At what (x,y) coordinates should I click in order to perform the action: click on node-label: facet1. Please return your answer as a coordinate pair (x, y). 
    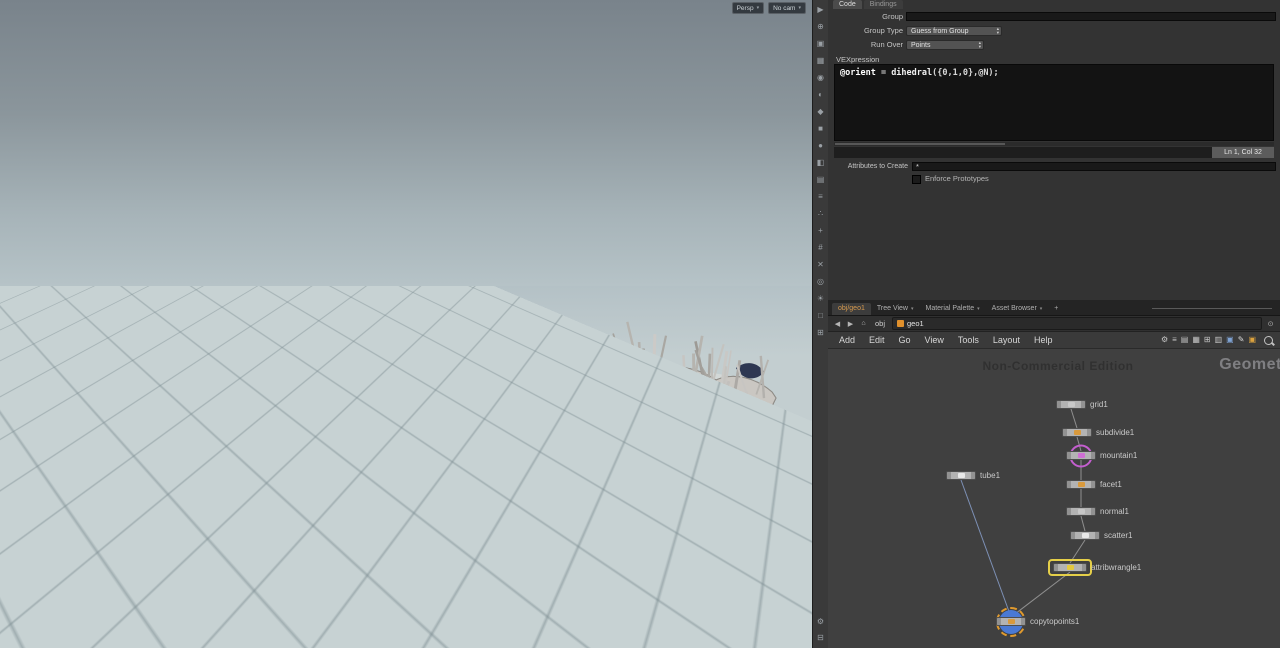
    Looking at the image, I should click on (1111, 484).